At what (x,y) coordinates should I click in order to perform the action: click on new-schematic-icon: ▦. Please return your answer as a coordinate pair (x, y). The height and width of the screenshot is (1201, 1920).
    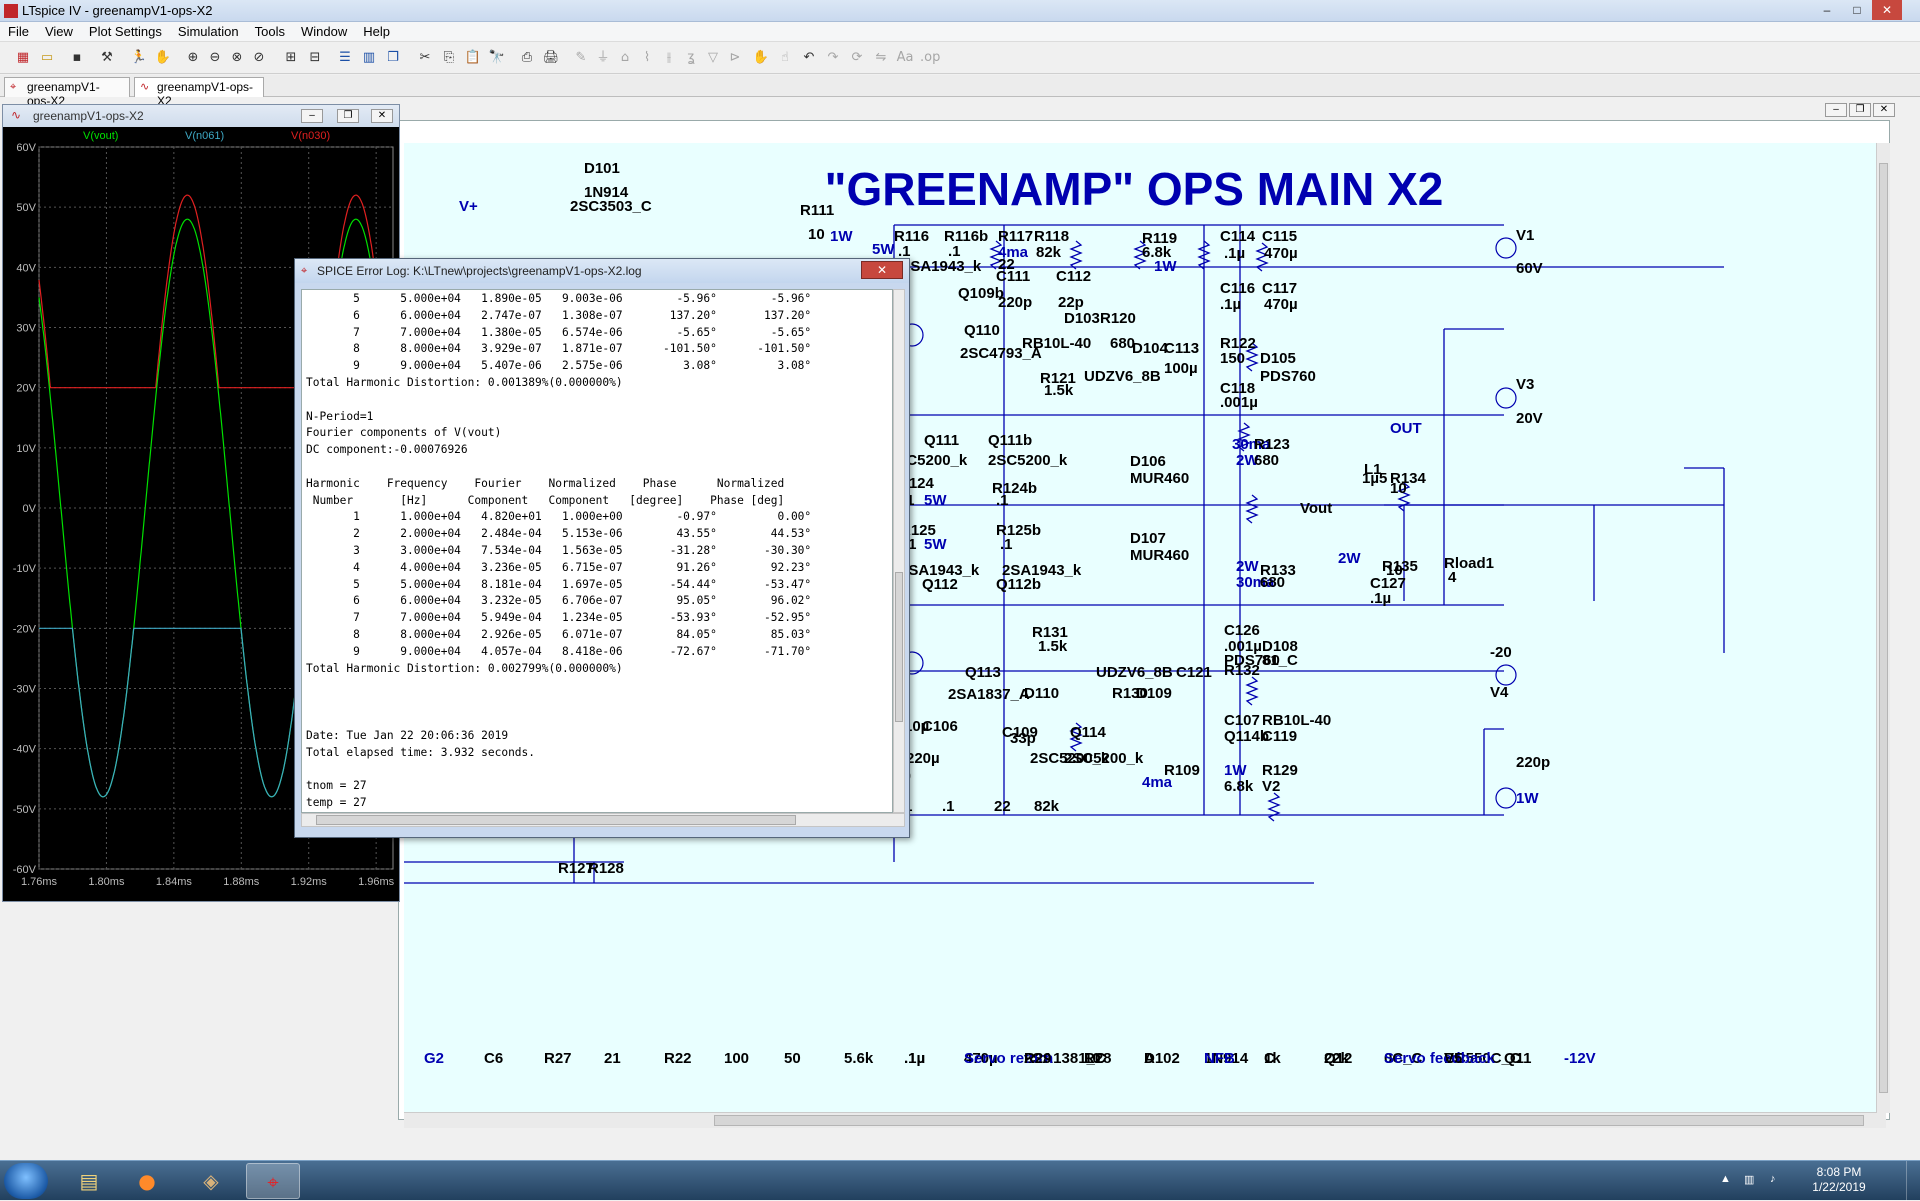
    Looking at the image, I should click on (23, 58).